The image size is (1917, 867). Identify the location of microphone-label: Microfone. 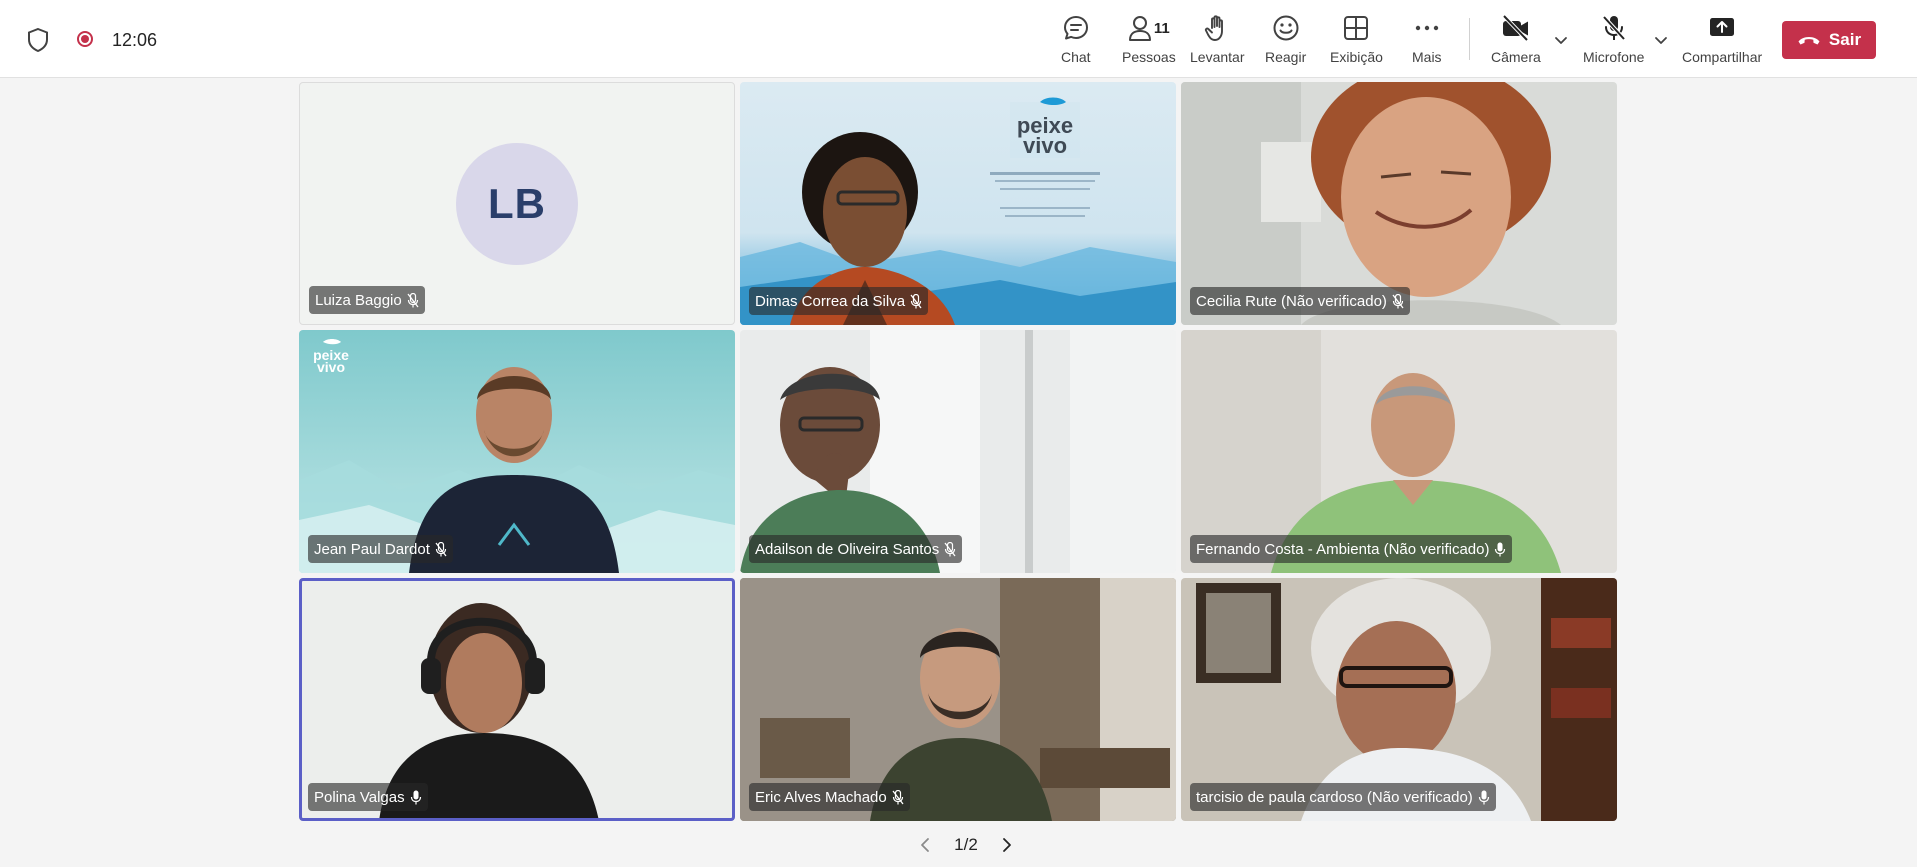
(1614, 57).